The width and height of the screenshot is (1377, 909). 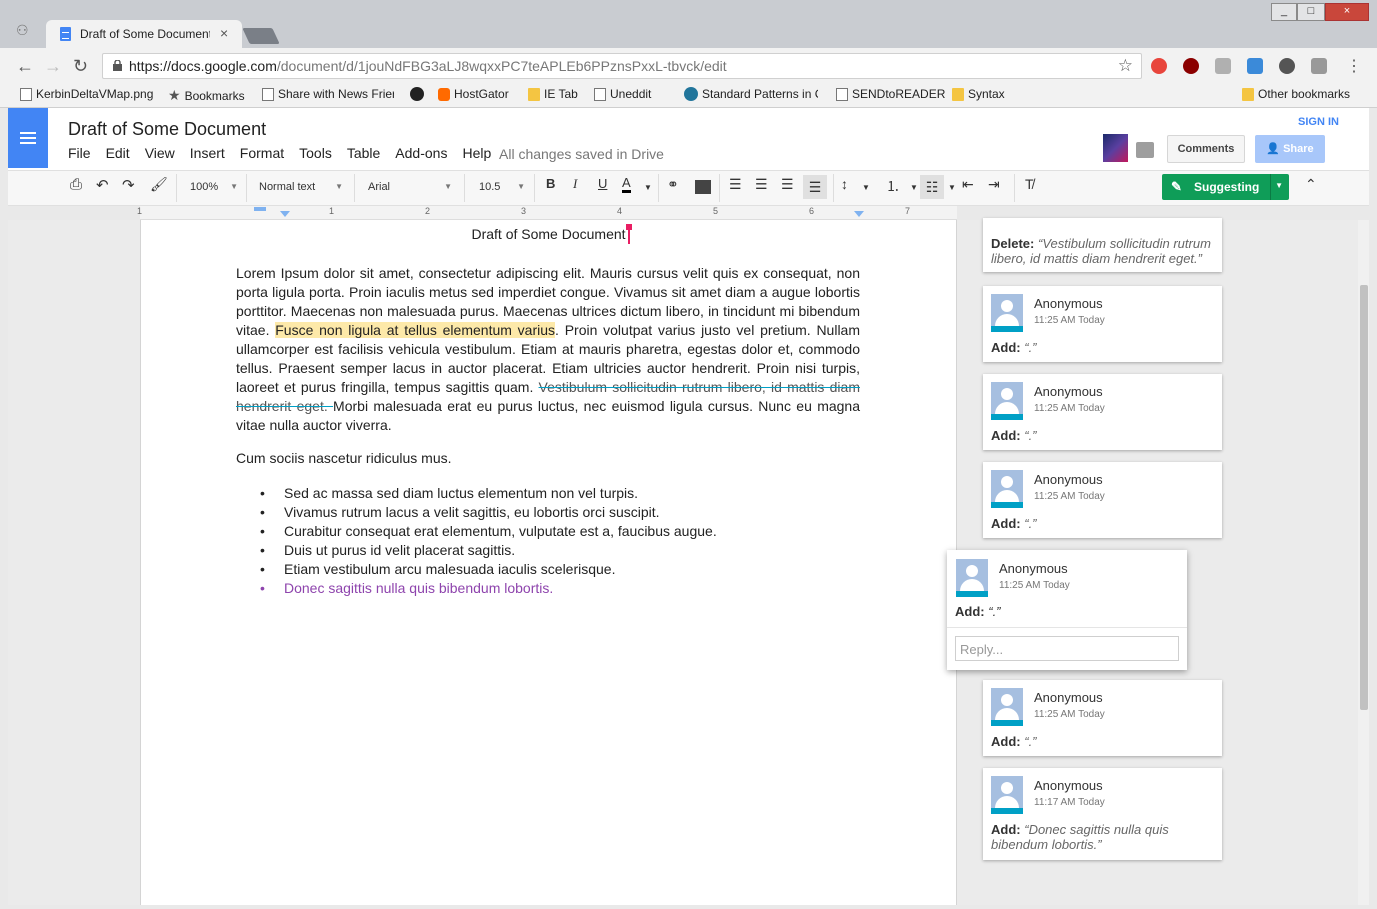 I want to click on scrollbar-thumb, so click(x=1364, y=497).